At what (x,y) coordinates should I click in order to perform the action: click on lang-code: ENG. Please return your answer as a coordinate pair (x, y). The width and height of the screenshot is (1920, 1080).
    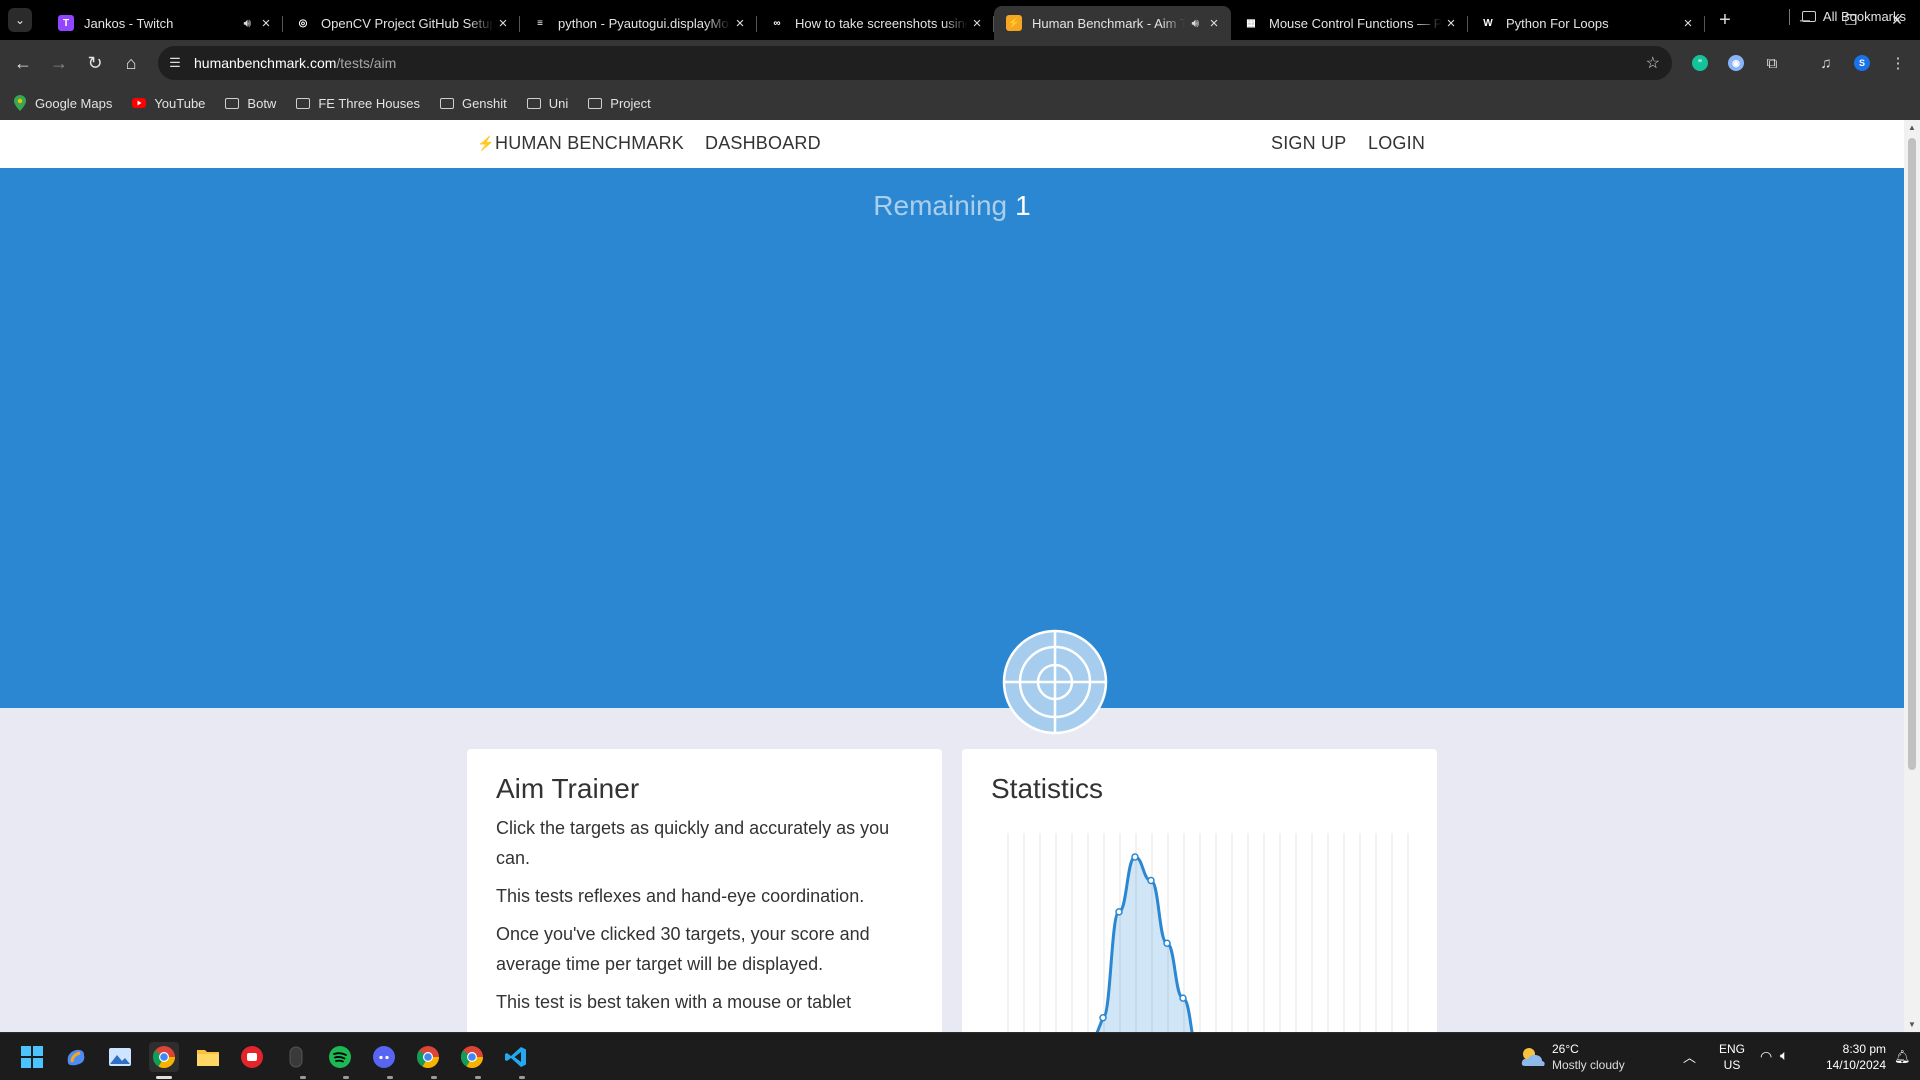
    Looking at the image, I should click on (1732, 1049).